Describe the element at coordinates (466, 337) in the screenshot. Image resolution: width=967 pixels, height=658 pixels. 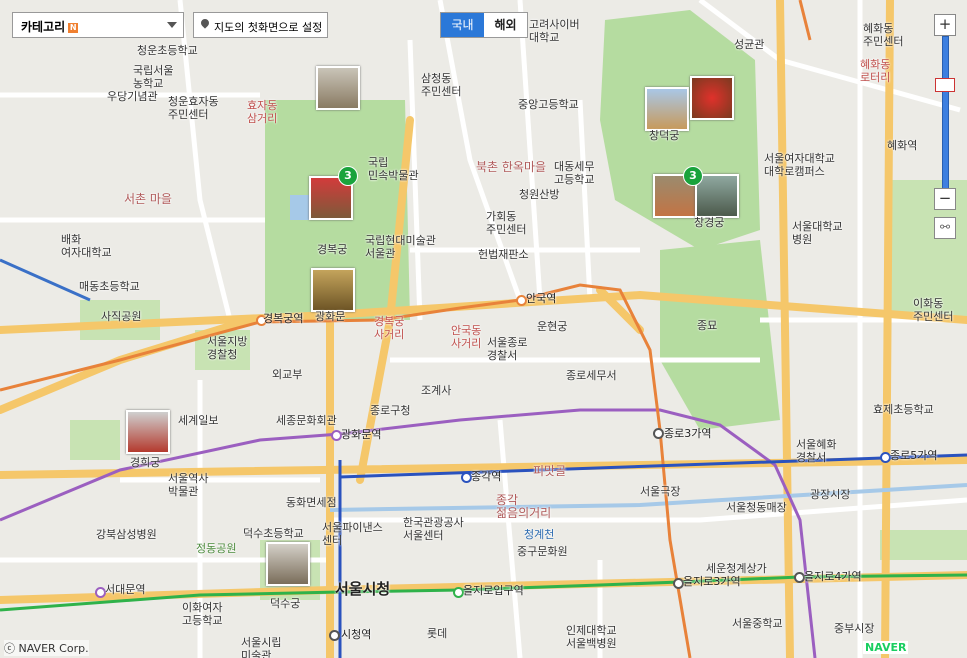
I see `place-label: 안국동 사거리` at that location.